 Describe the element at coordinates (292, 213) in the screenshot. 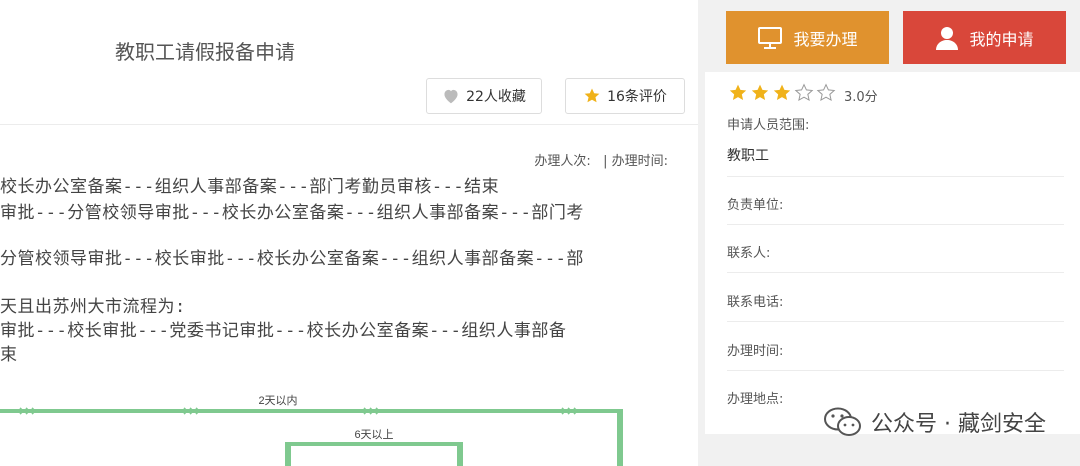

I see `flow-text-line: 审批---分管校领导审批---校长办公室备案---组织人事部备案---部门考` at that location.